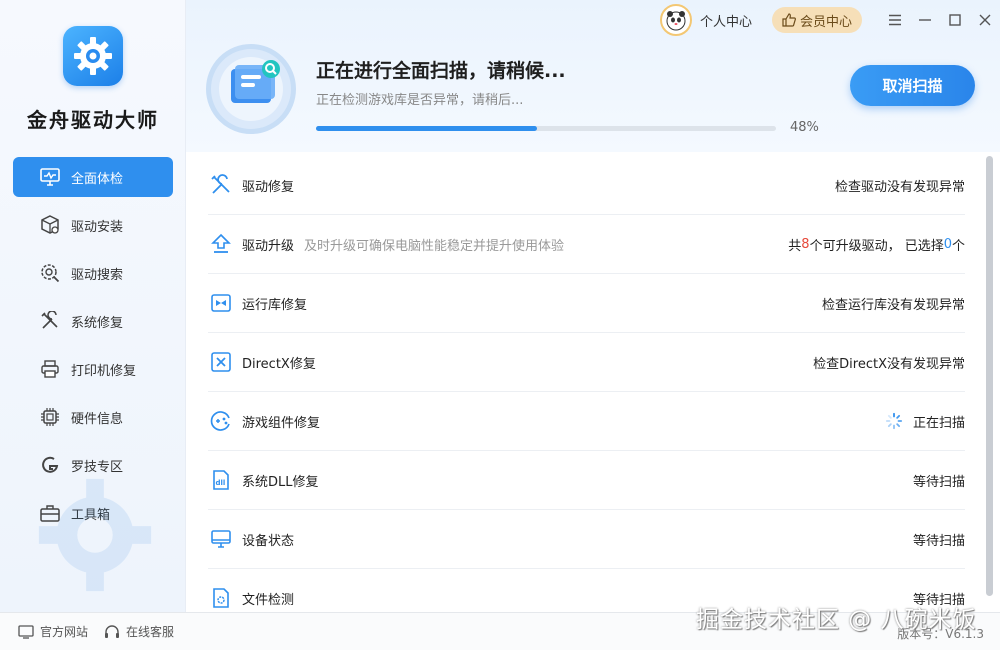 Image resolution: width=1000 pixels, height=650 pixels. What do you see at coordinates (221, 362) in the screenshot?
I see `directx-icon` at bounding box center [221, 362].